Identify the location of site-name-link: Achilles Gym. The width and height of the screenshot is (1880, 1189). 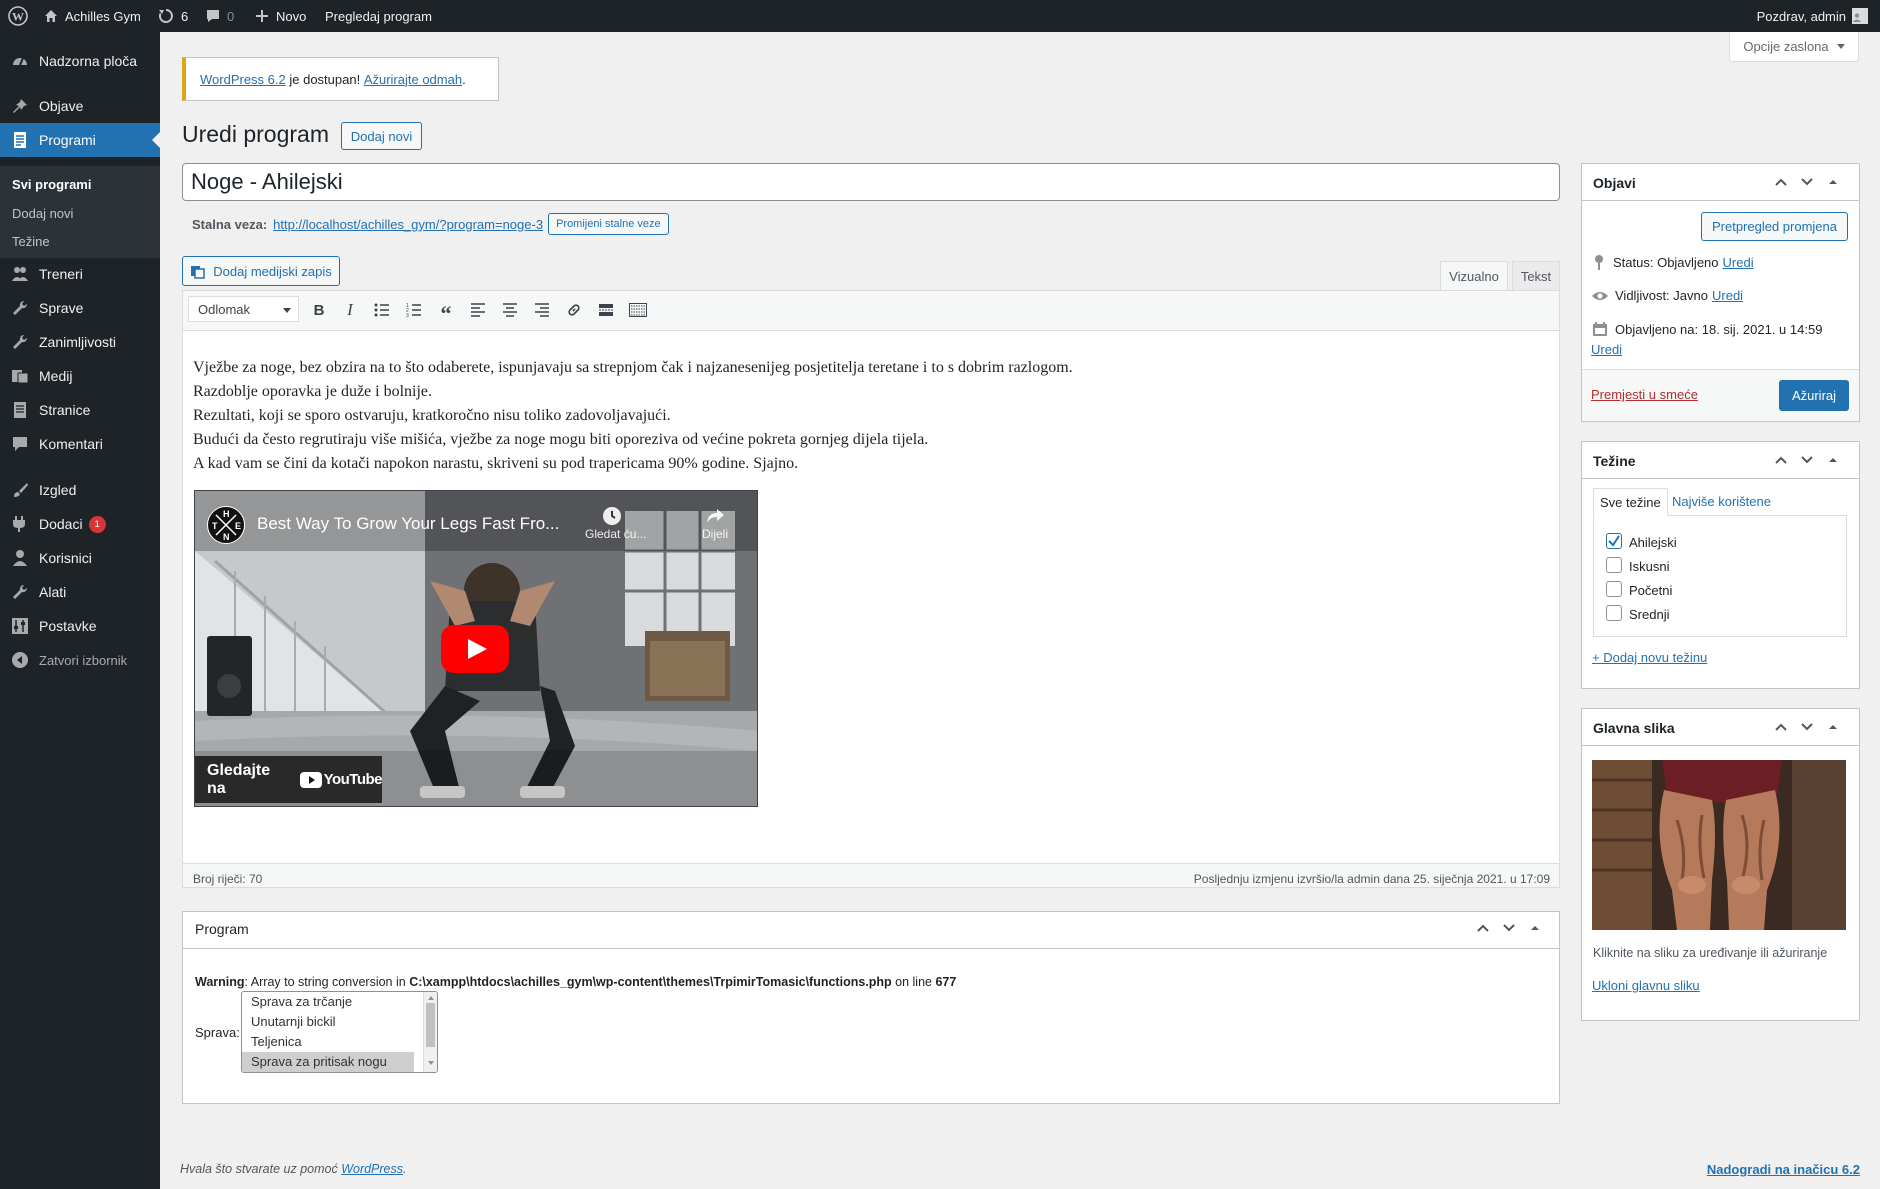
(92, 16).